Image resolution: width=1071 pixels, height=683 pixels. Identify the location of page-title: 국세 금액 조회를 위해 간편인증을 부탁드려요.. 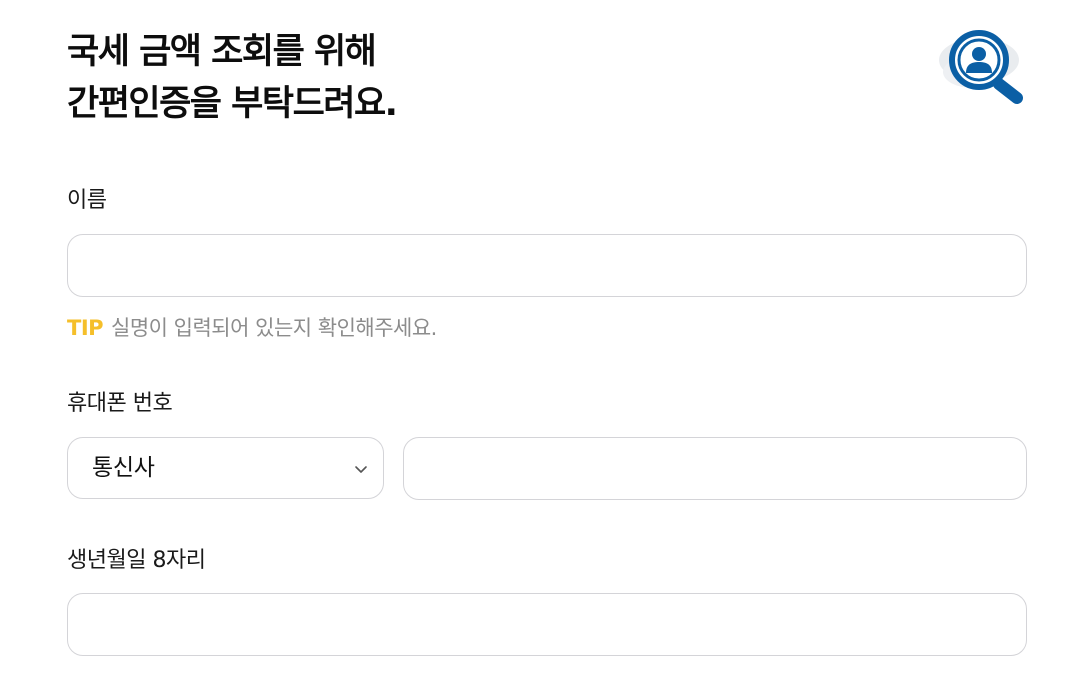
(232, 78).